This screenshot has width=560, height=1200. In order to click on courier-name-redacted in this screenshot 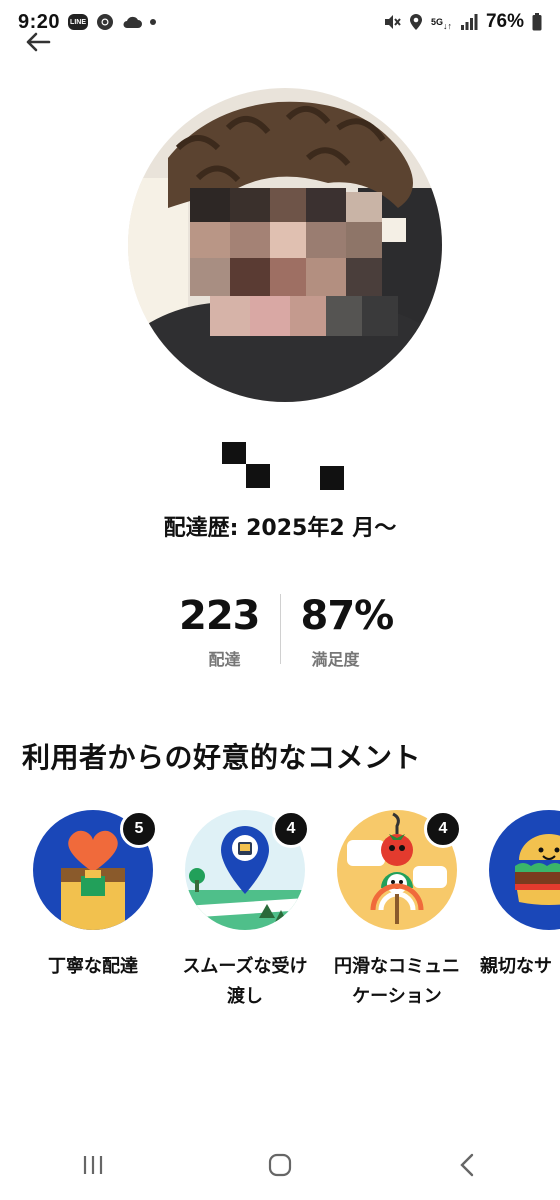, I will do `click(287, 467)`.